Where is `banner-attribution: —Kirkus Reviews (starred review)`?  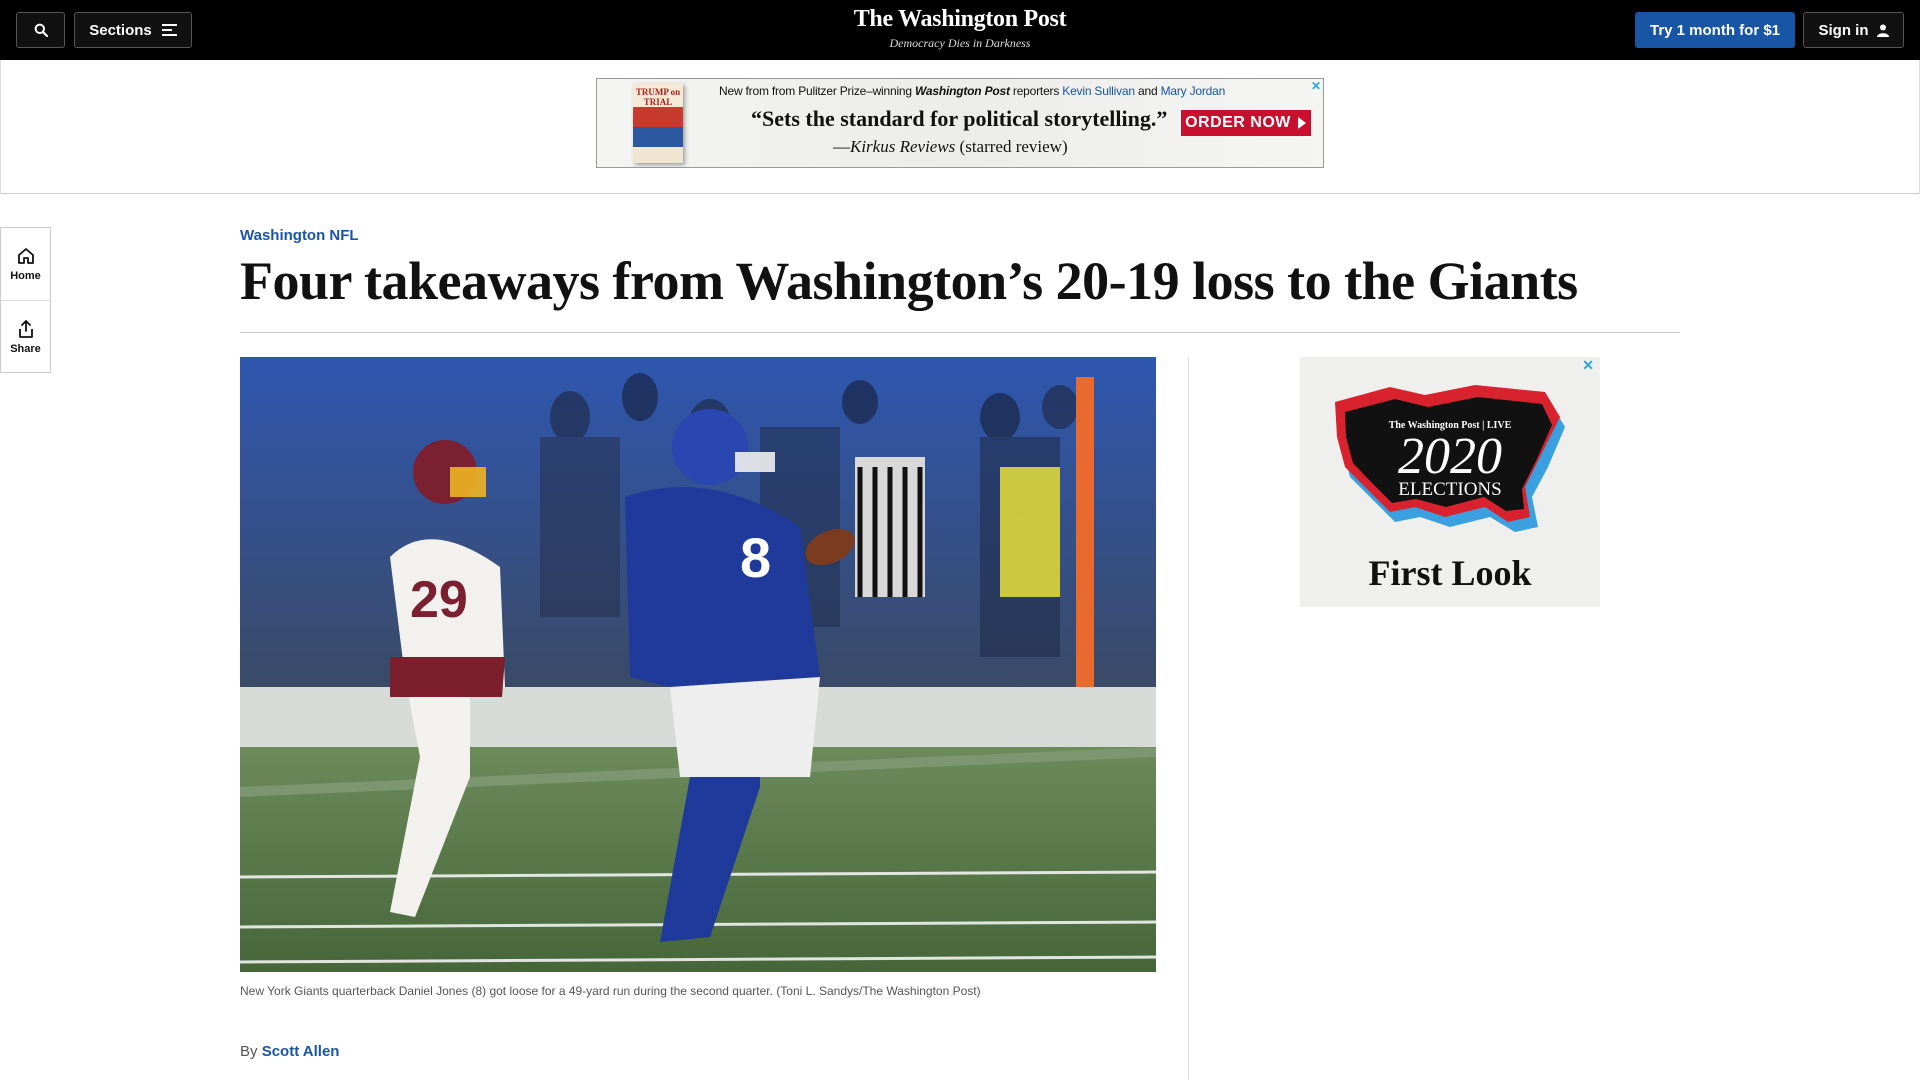 banner-attribution: —Kirkus Reviews (starred review) is located at coordinates (950, 147).